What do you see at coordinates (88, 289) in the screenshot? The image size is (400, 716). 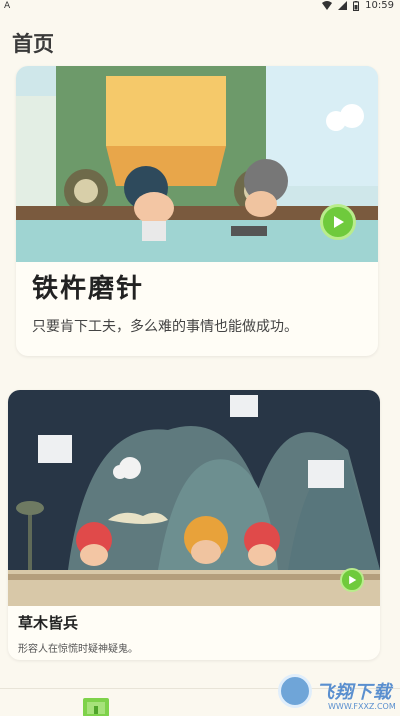 I see `story-title: 铁杵磨针` at bounding box center [88, 289].